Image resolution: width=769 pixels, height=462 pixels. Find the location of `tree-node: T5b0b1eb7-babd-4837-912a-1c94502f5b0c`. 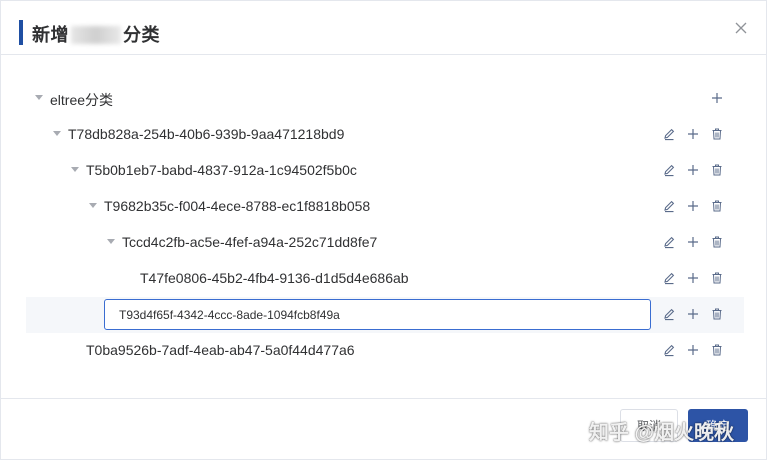

tree-node: T5b0b1eb7-babd-4837-912a-1c94502f5b0c is located at coordinates (385, 171).